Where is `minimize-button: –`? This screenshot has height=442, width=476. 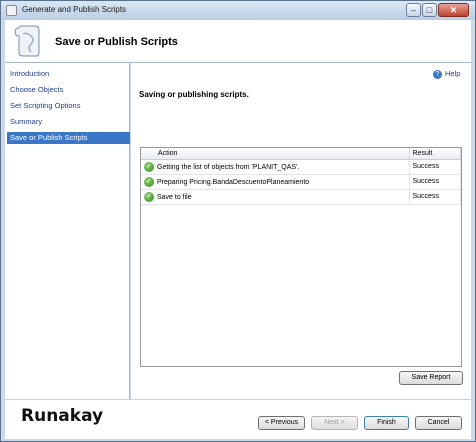
minimize-button: – is located at coordinates (413, 10).